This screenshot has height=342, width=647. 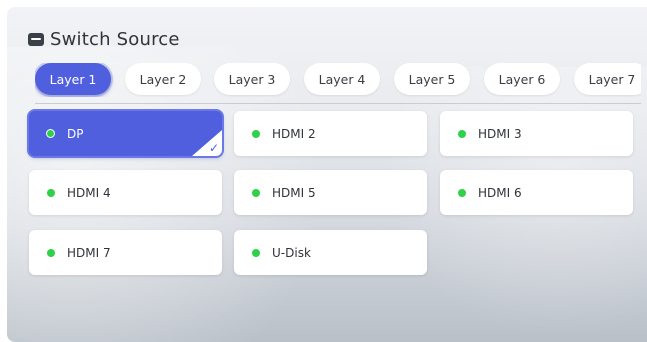 I want to click on source-card-hdmi7: HDMI 7, so click(x=125, y=252).